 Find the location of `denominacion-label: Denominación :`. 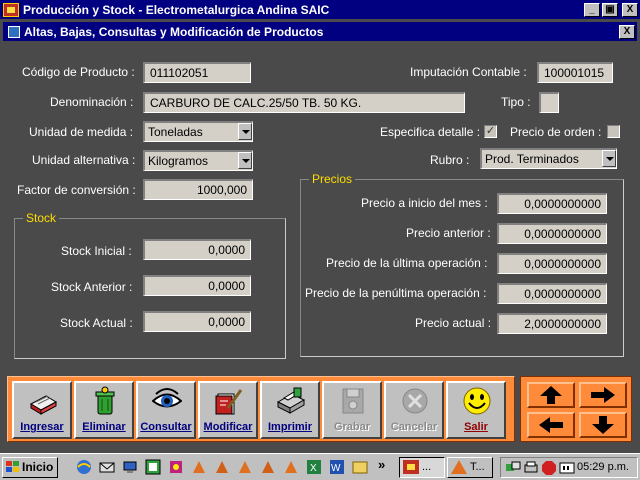

denominacion-label: Denominación : is located at coordinates (92, 102).